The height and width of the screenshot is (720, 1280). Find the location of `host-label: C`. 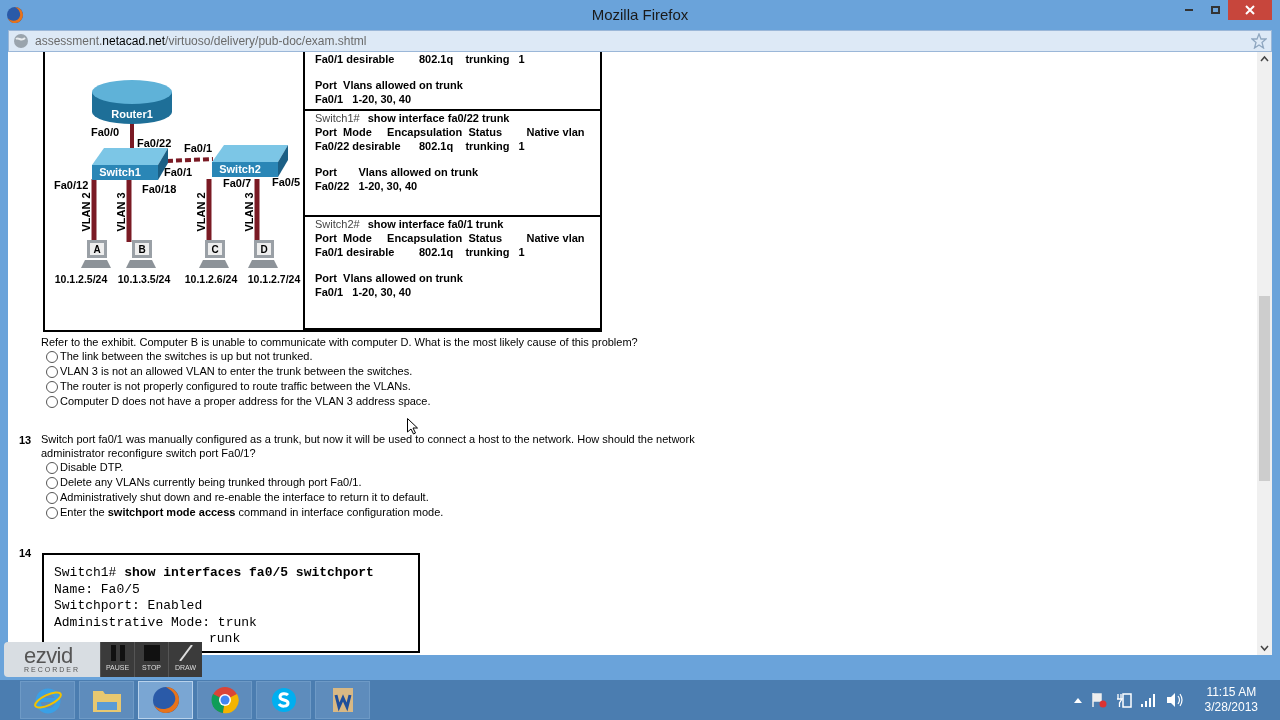

host-label: C is located at coordinates (215, 249).